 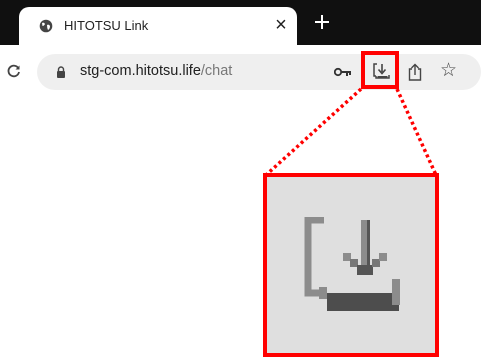 I want to click on tab-title: HITOTSU Link, so click(x=106, y=25).